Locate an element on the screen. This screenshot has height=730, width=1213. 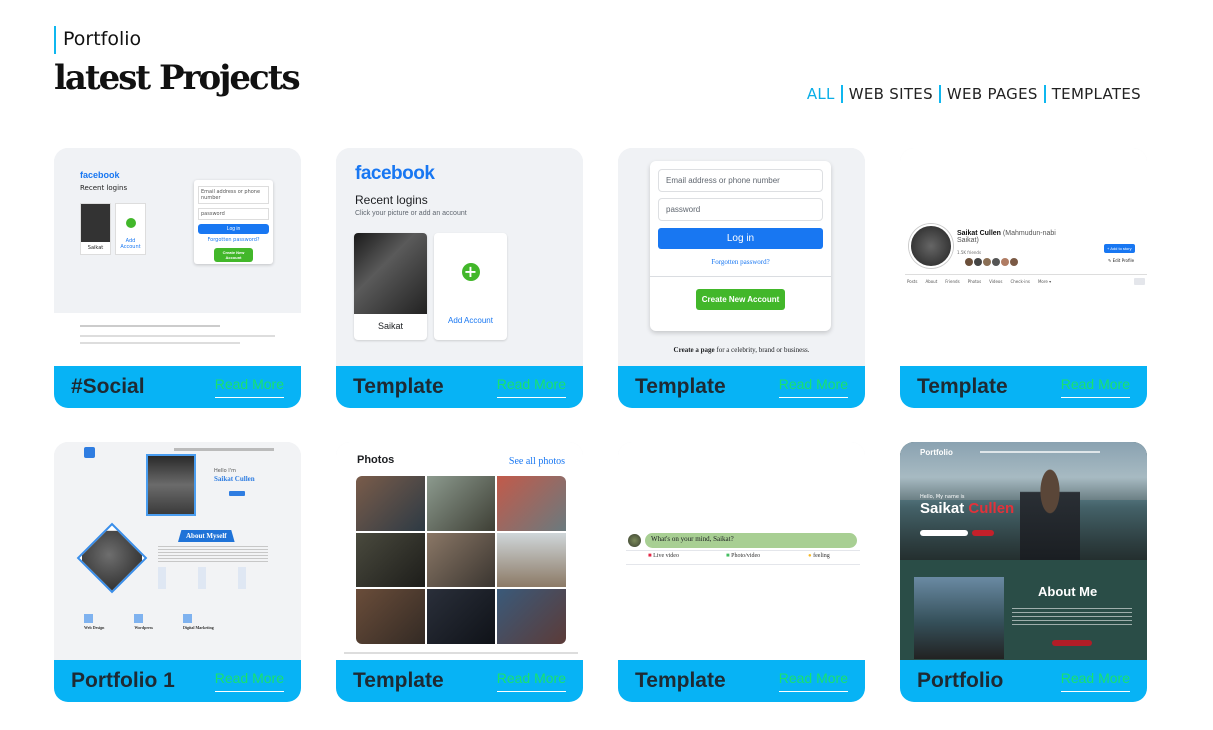
services-row: Web Design Wordpress Digital Marketing is located at coordinates (149, 622).